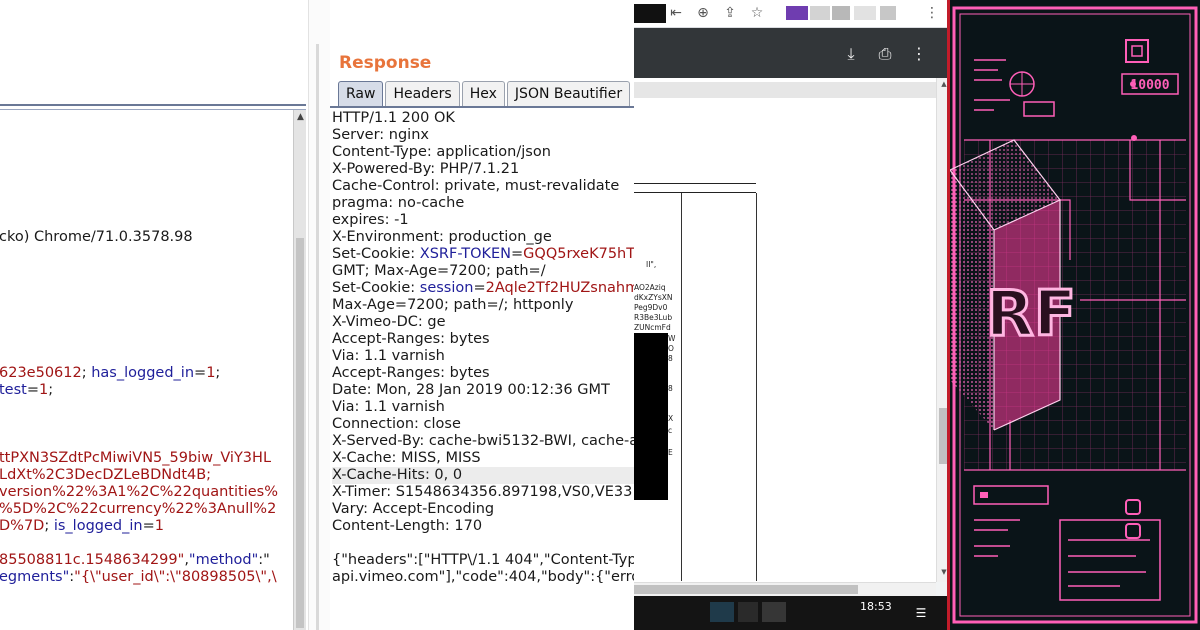 The height and width of the screenshot is (630, 1200). Describe the element at coordinates (442, 237) in the screenshot. I see `code-token: X-Environment: production_ge` at that location.